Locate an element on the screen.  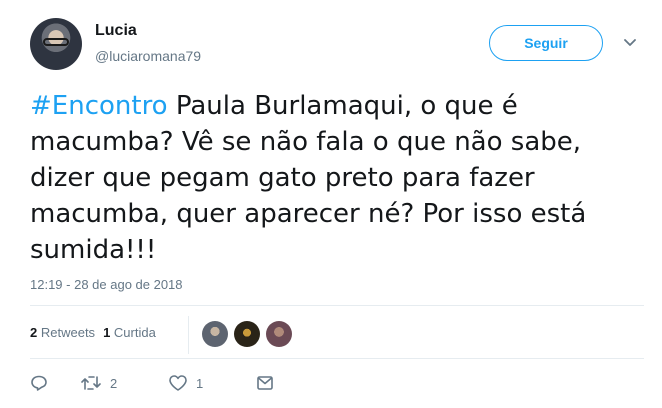
message-action is located at coordinates (265, 383).